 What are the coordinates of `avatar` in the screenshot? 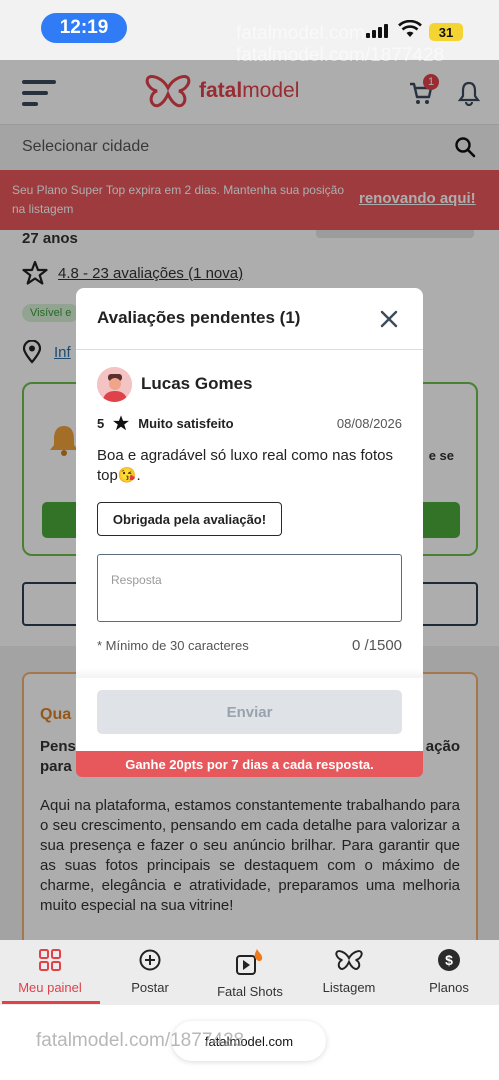 It's located at (114, 384).